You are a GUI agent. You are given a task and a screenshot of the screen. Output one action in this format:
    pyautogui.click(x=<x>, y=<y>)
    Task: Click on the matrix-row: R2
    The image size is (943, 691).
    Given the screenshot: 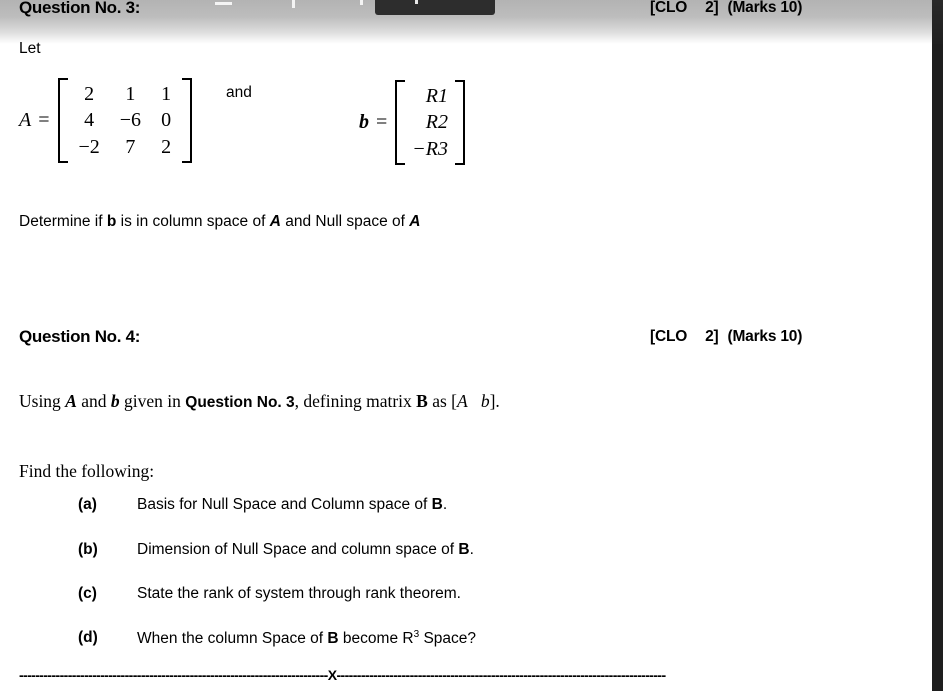 What is the action you would take?
    pyautogui.click(x=430, y=122)
    